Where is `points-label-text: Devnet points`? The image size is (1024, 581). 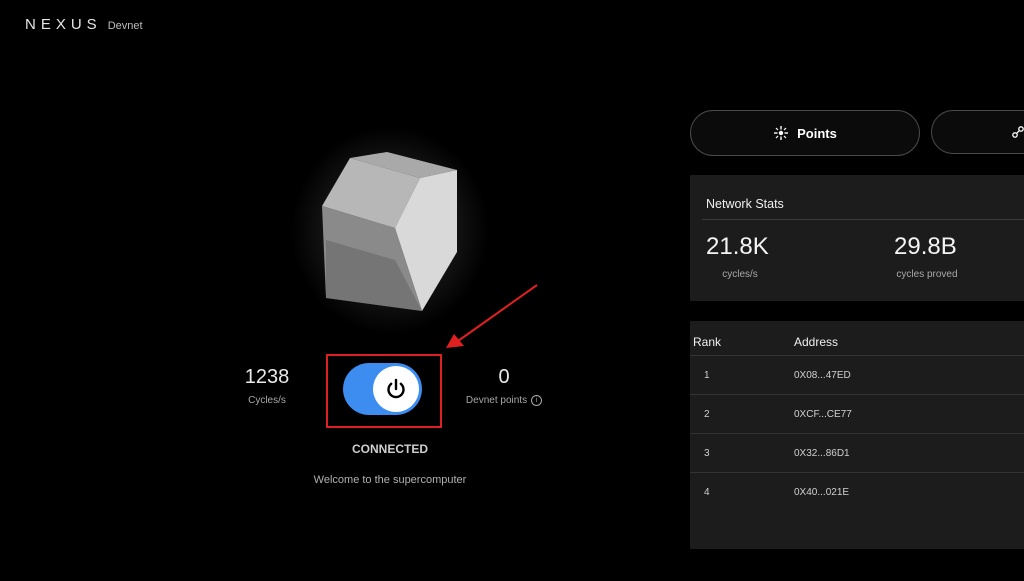
points-label-text: Devnet points is located at coordinates (496, 400).